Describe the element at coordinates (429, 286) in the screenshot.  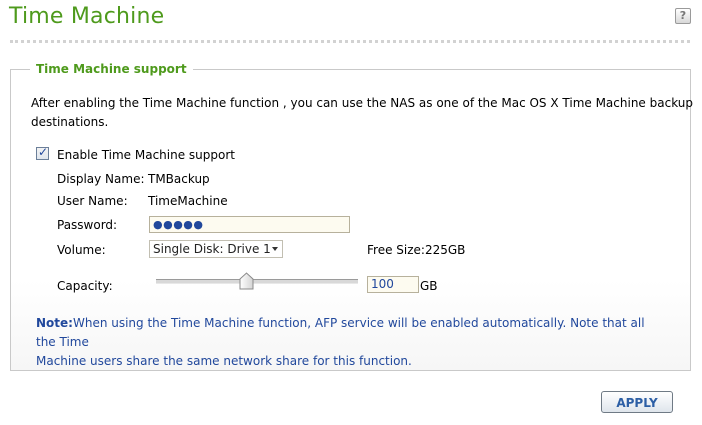
I see `capacity-unit: GB` at that location.